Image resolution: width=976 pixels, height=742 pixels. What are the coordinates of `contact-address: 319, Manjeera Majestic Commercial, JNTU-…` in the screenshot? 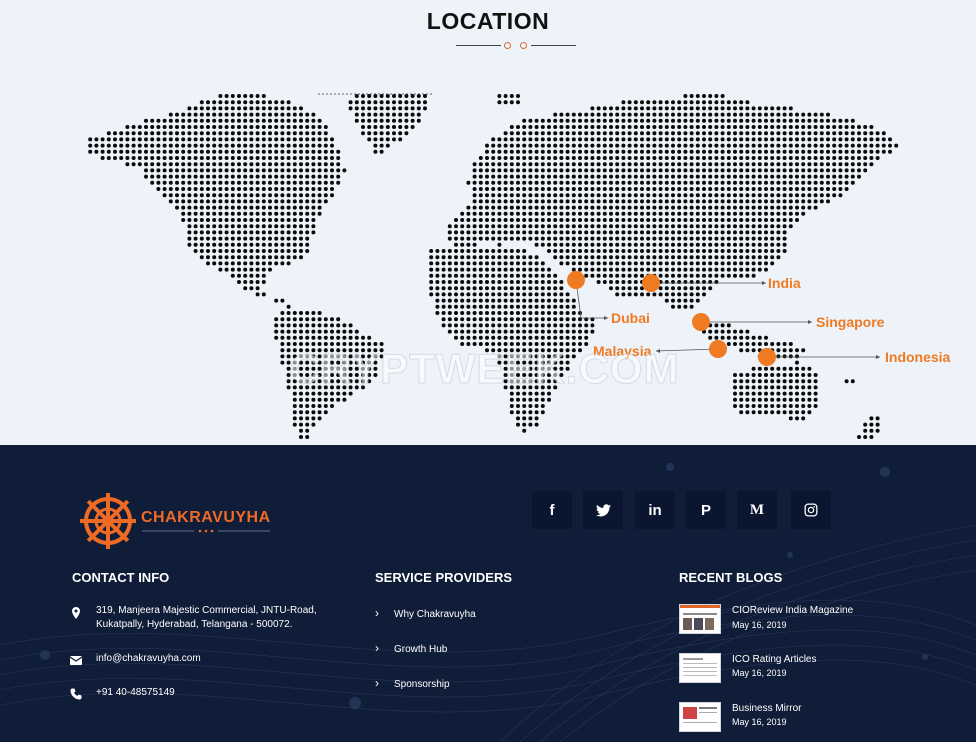 It's located at (206, 618).